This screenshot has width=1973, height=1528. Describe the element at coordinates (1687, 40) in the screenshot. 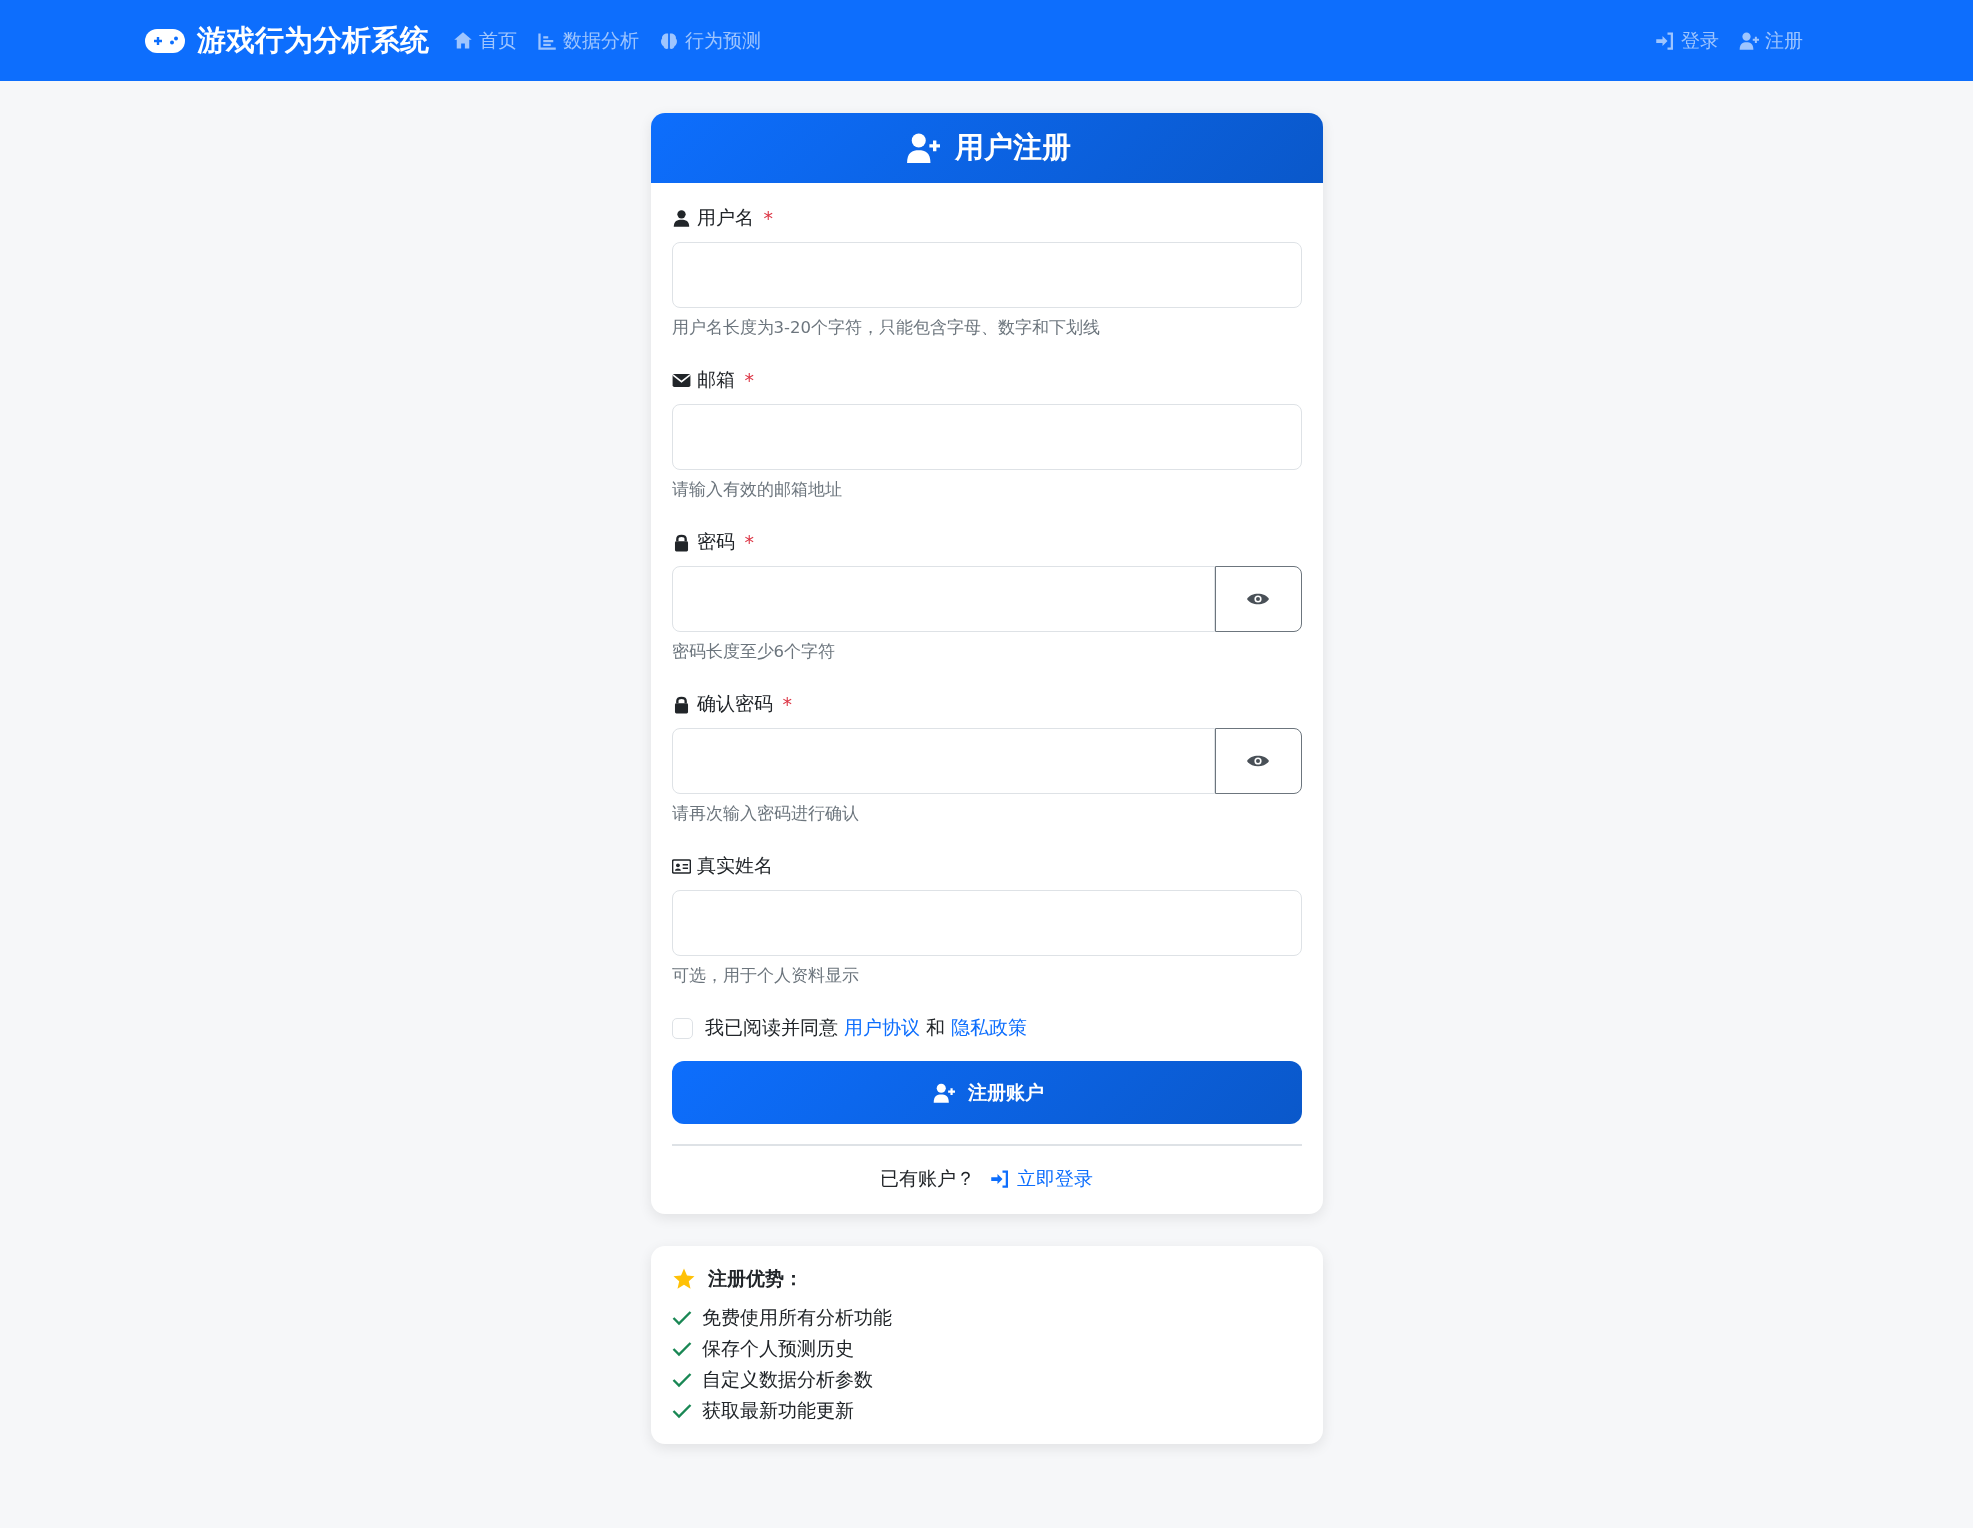

I see `nav-link: 登录` at that location.